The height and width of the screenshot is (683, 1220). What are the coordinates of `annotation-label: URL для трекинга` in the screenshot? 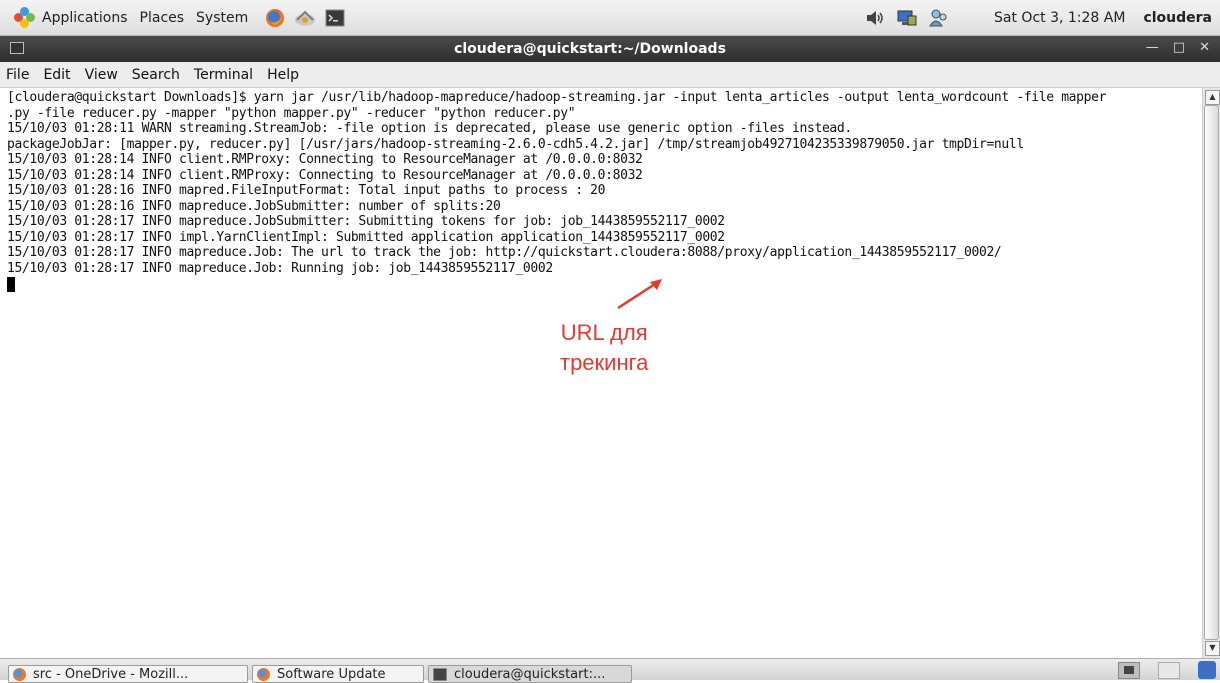 It's located at (604, 348).